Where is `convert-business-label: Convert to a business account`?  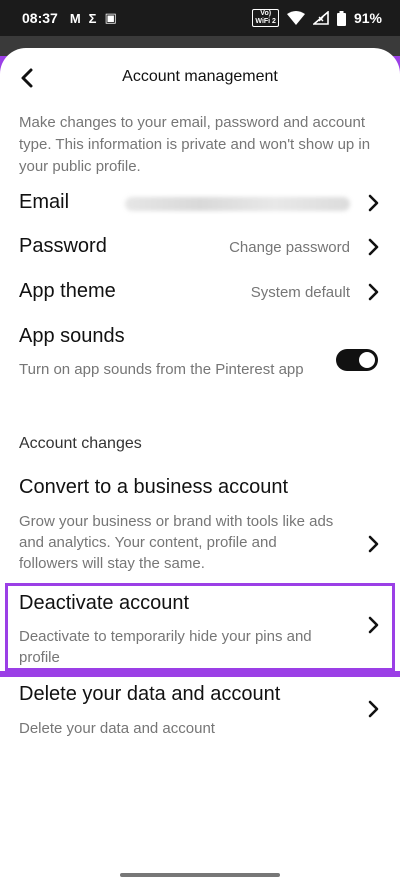
convert-business-label: Convert to a business account is located at coordinates (154, 487).